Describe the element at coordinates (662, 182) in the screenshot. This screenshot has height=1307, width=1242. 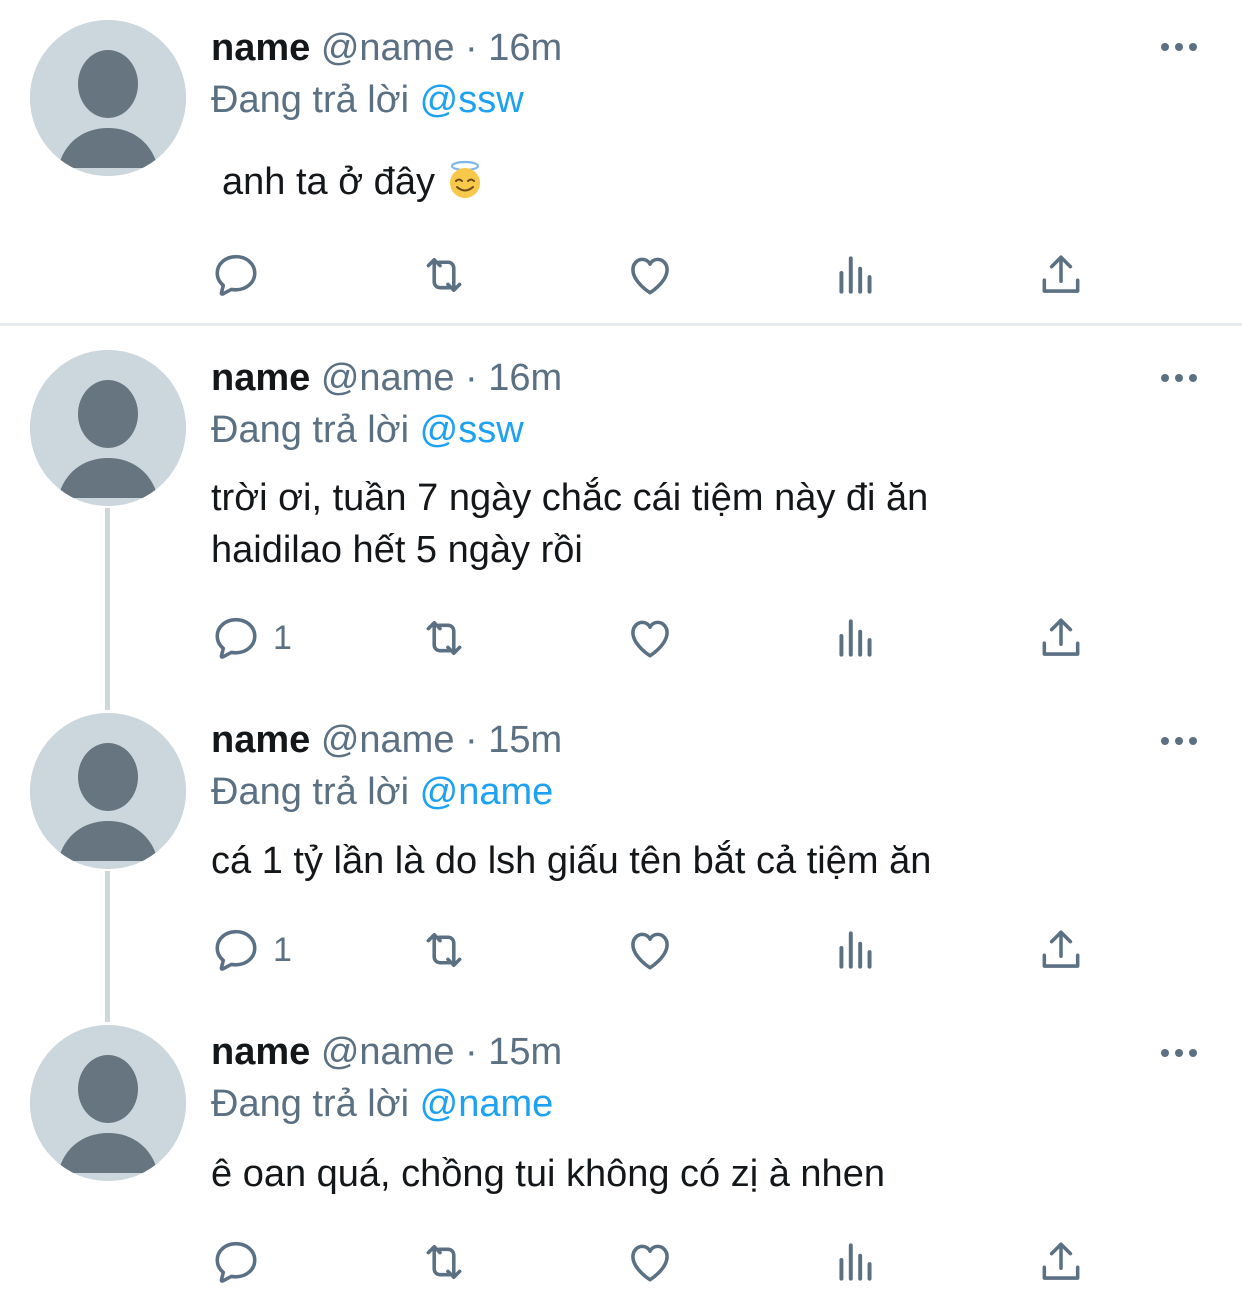
I see `tweet-text: anh ta ở đây` at that location.